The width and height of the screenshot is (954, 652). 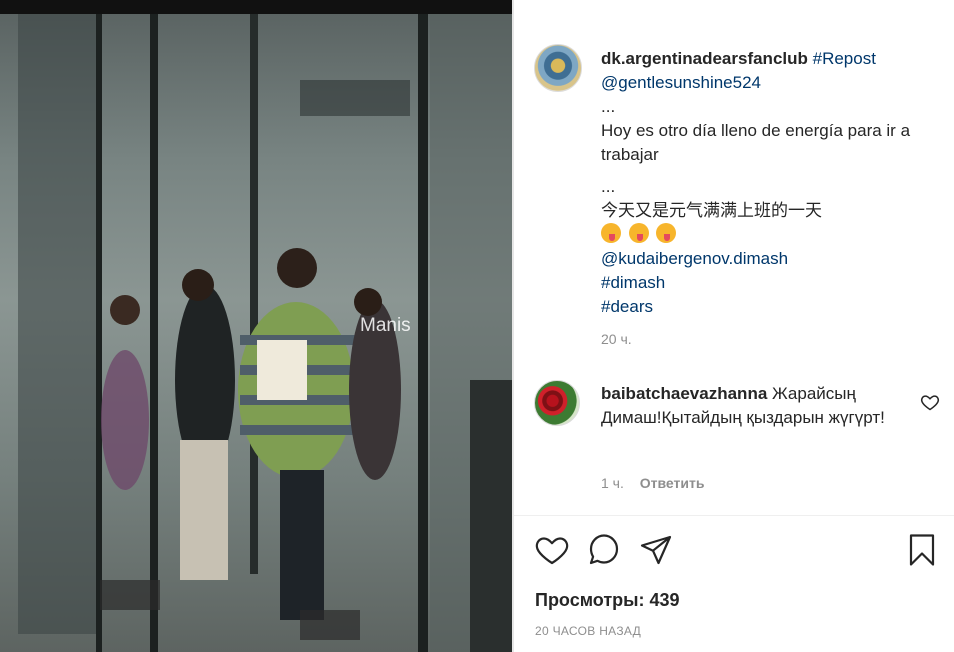 I want to click on hashtag-link: #dears, so click(x=773, y=307).